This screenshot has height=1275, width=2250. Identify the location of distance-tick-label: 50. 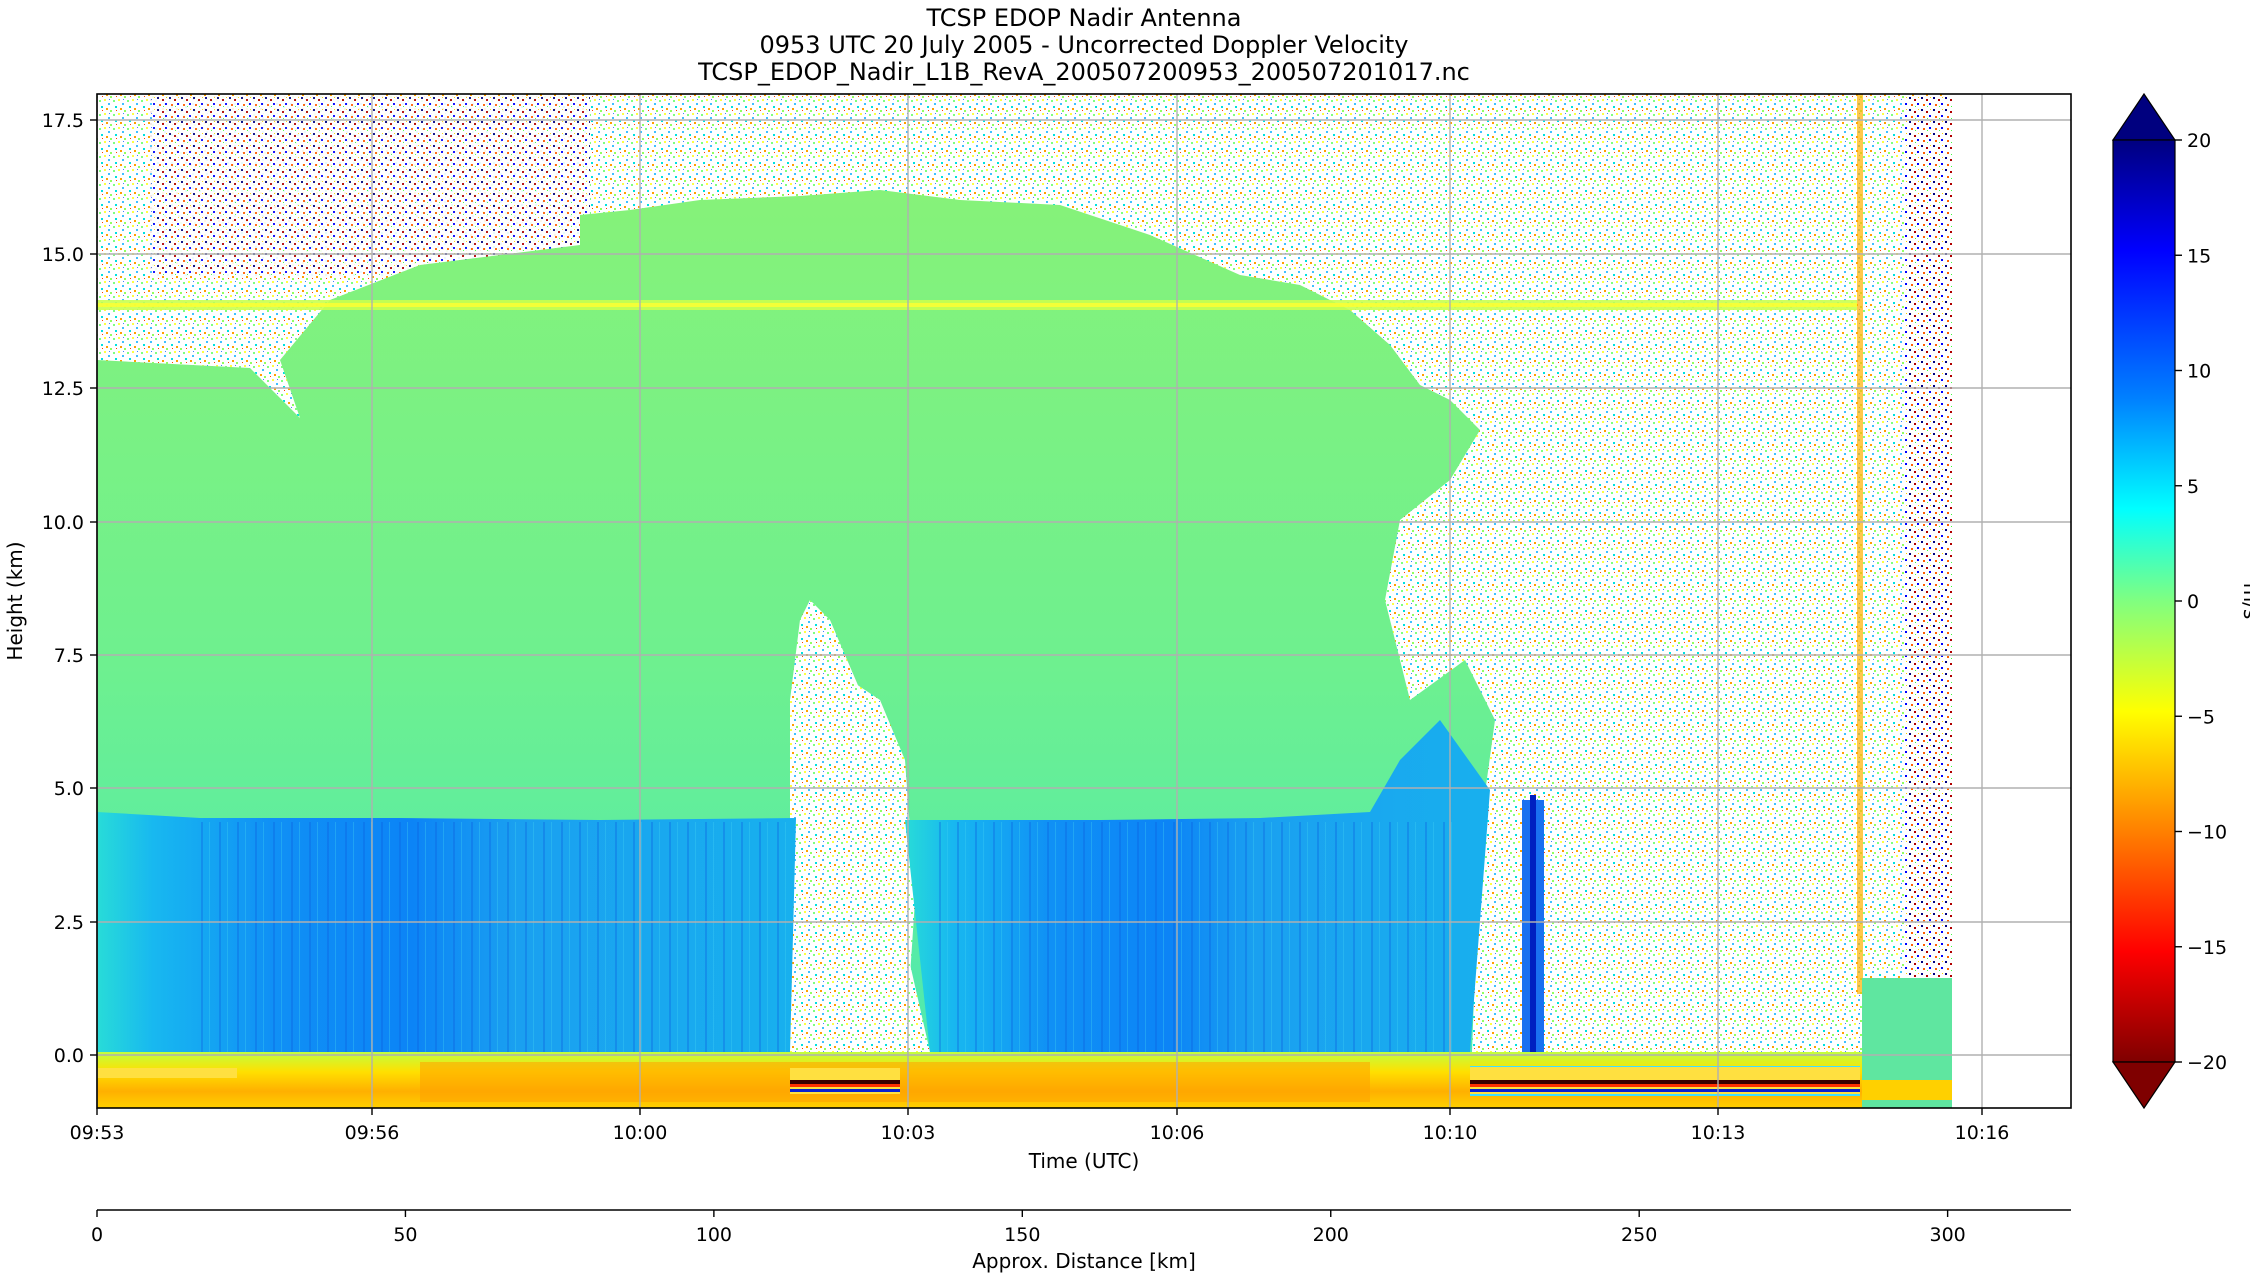
(405, 1235).